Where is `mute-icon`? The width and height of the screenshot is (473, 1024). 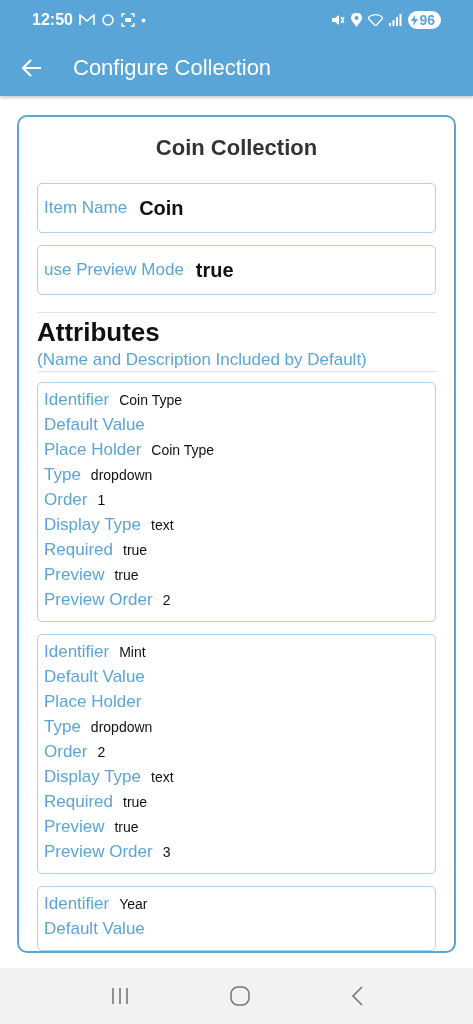
mute-icon is located at coordinates (338, 20).